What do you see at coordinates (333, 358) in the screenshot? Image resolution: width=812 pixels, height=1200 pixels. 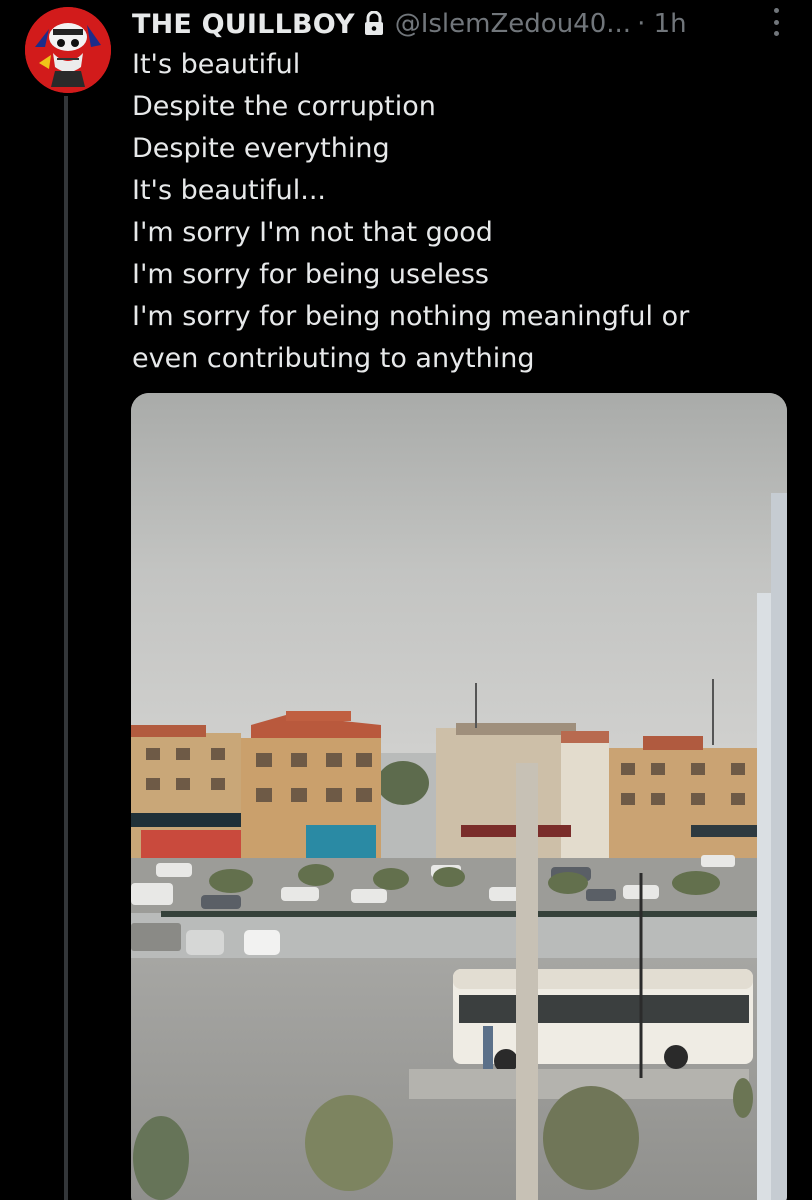 I see `tweet-text-line: even contributing to anything` at bounding box center [333, 358].